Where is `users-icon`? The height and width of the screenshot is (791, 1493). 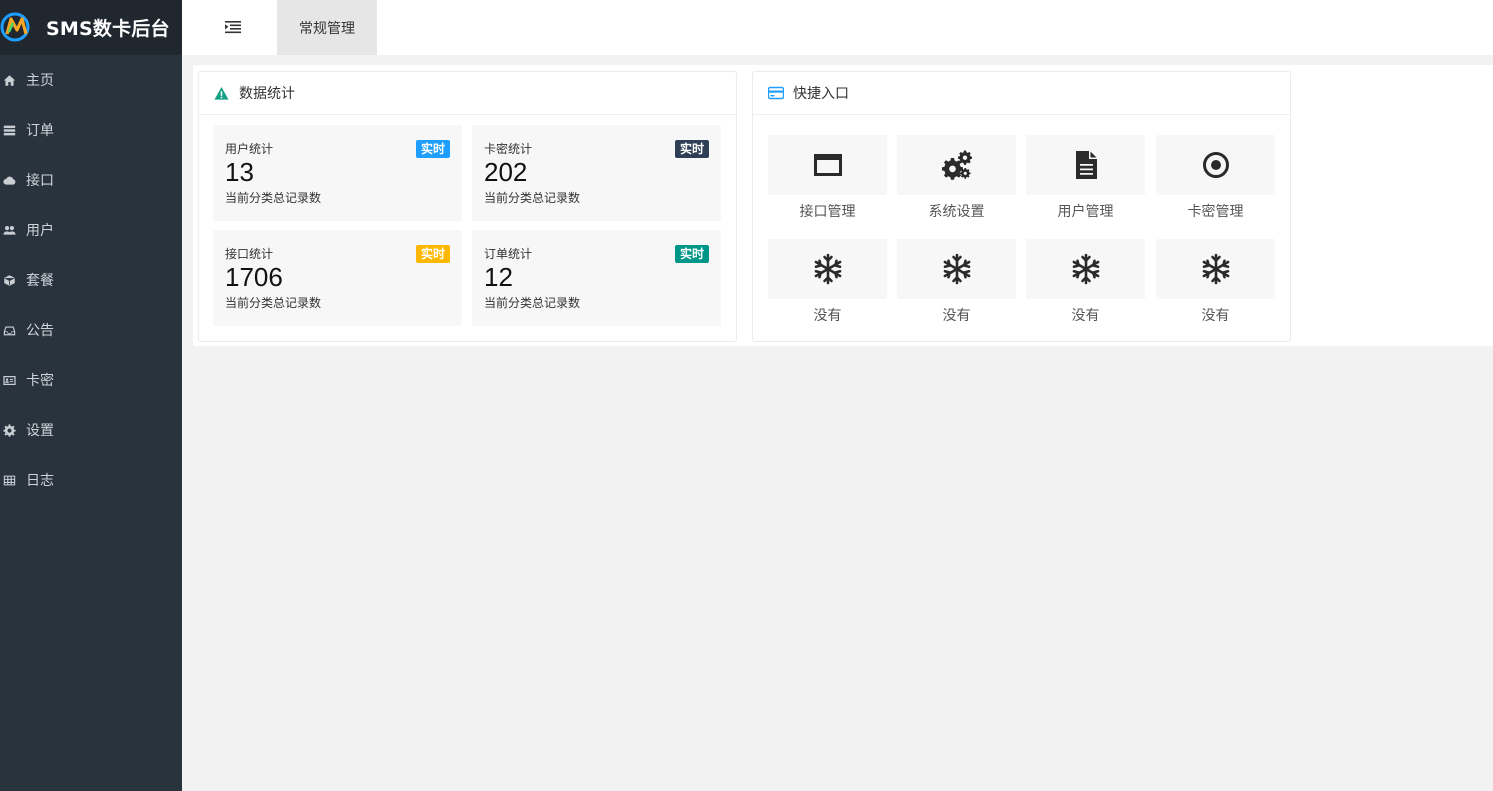
users-icon is located at coordinates (9, 230).